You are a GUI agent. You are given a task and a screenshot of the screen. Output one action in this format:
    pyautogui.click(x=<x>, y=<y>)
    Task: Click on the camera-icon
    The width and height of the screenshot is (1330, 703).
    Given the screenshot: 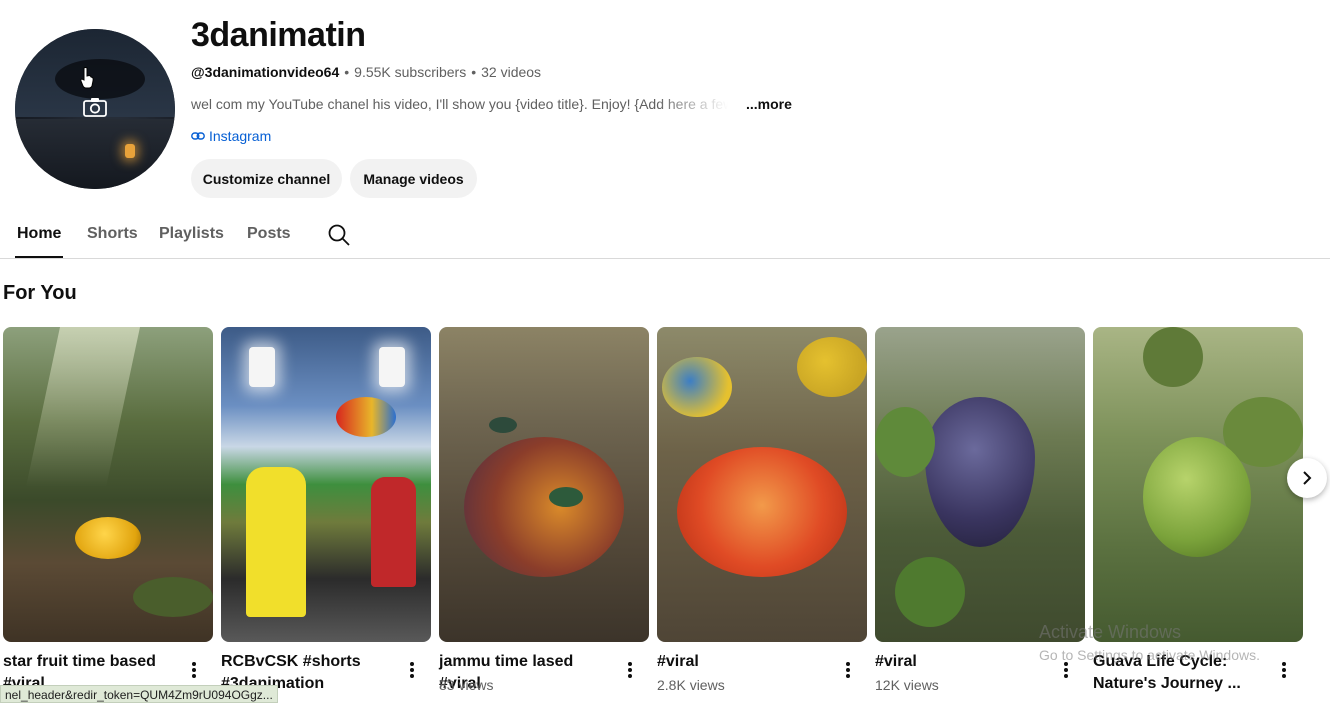 What is the action you would take?
    pyautogui.click(x=95, y=107)
    